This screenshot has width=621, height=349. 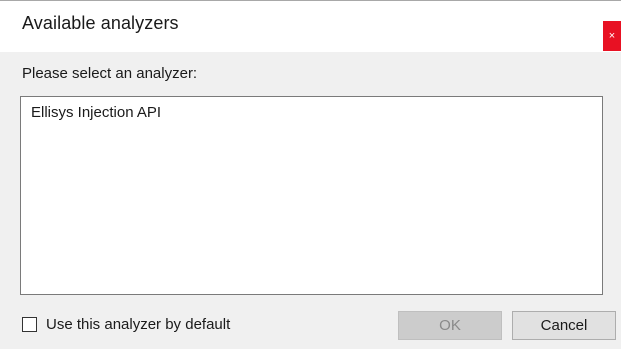 I want to click on use-by-default-option: Use this analyzer by default, so click(x=126, y=324).